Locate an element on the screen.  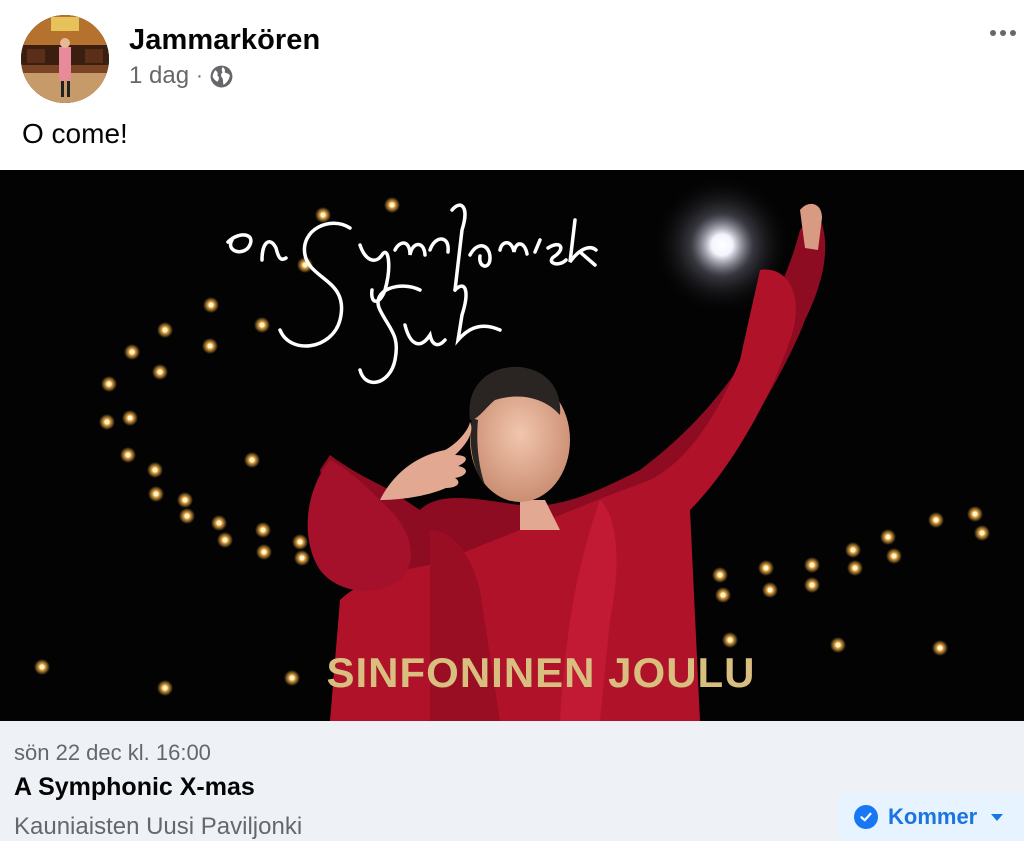
more-dots-icon is located at coordinates (1003, 33).